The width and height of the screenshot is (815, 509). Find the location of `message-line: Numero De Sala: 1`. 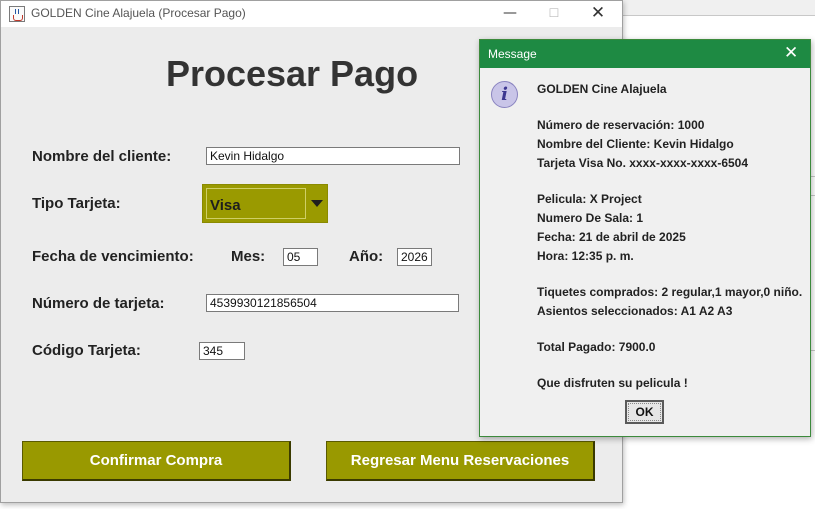

message-line: Numero De Sala: 1 is located at coordinates (590, 218).